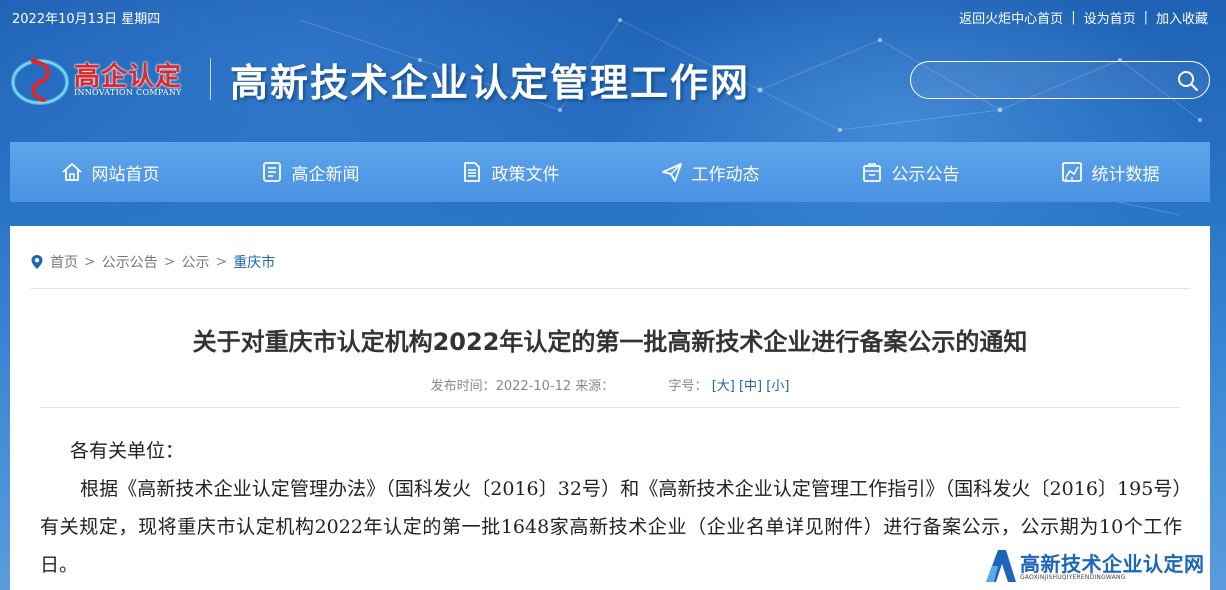 The width and height of the screenshot is (1226, 590). Describe the element at coordinates (471, 172) in the screenshot. I see `document-icon` at that location.